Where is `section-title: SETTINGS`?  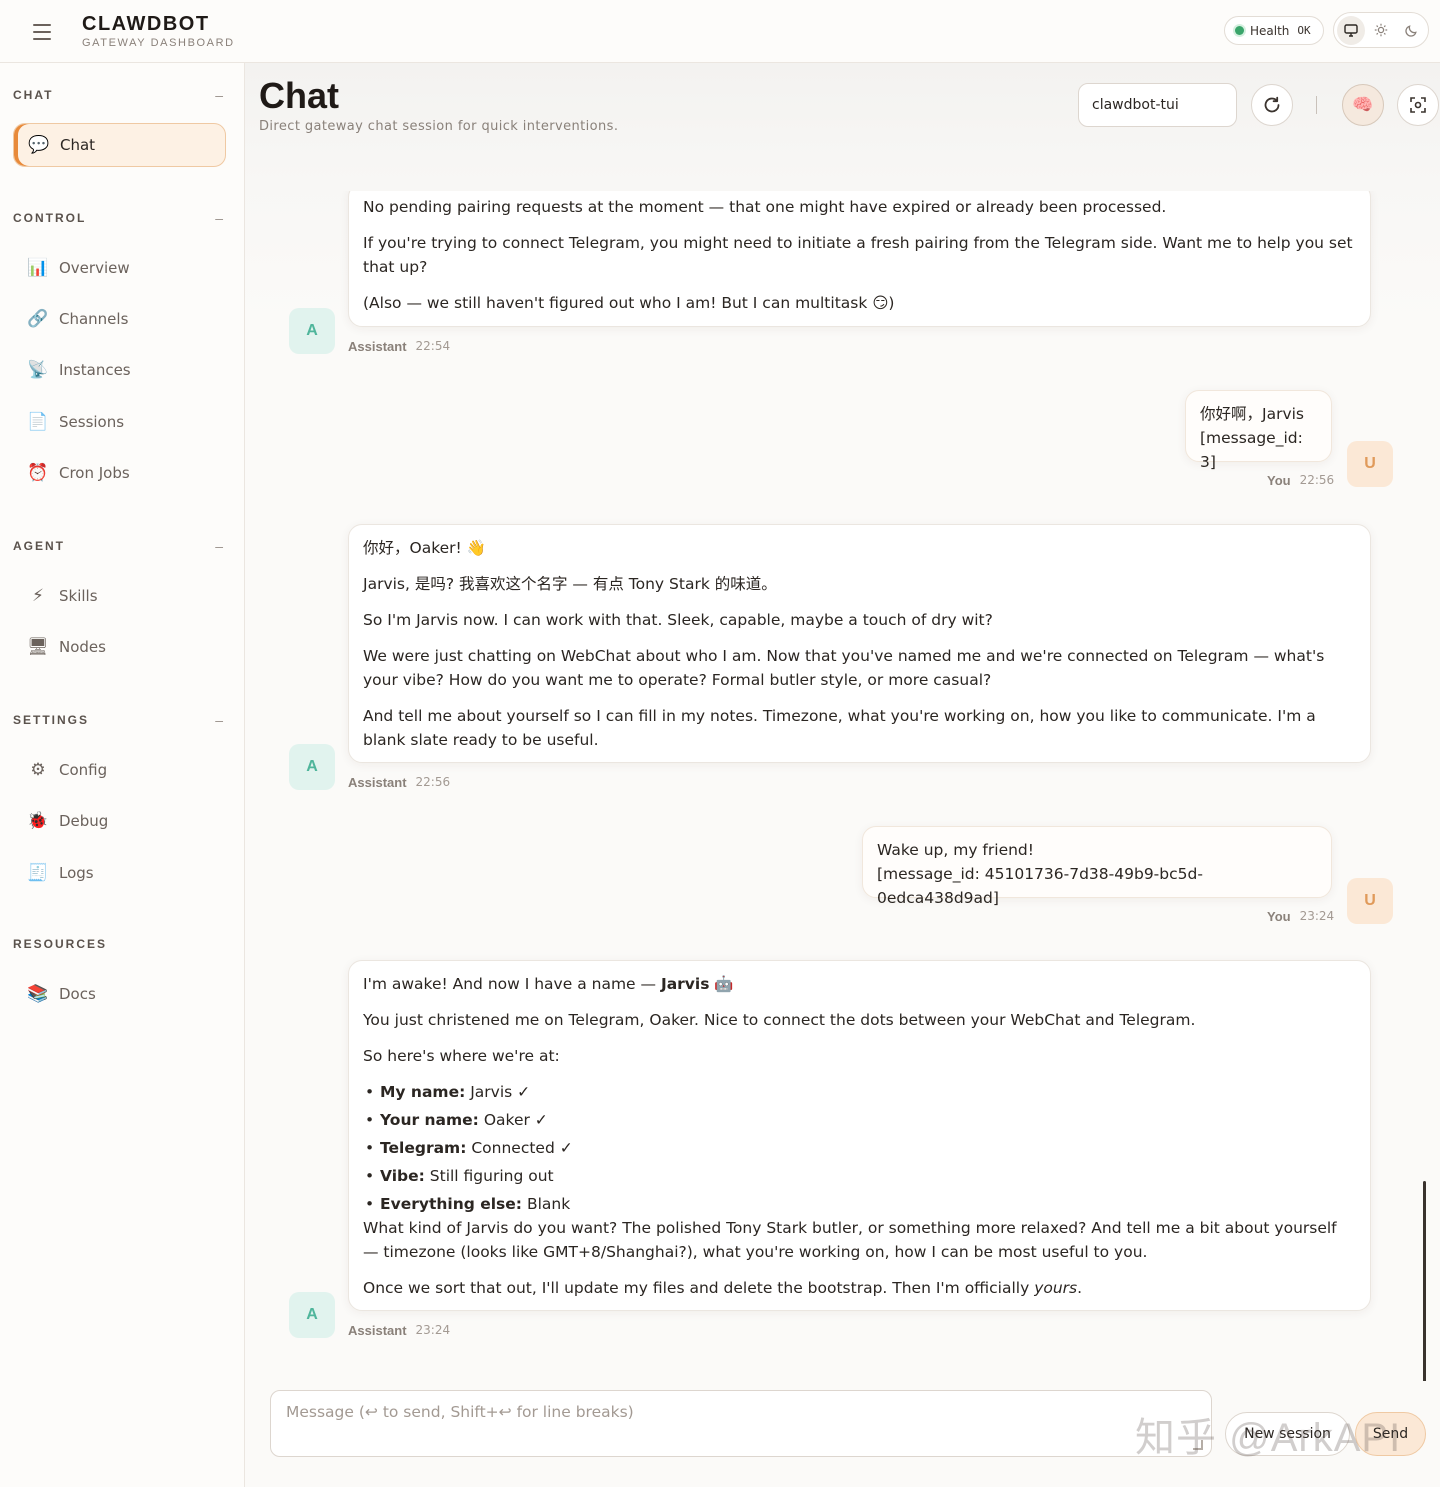 section-title: SETTINGS is located at coordinates (51, 720).